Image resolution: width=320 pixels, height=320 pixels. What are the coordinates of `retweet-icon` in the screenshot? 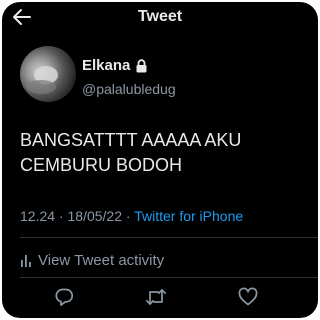 It's located at (156, 297).